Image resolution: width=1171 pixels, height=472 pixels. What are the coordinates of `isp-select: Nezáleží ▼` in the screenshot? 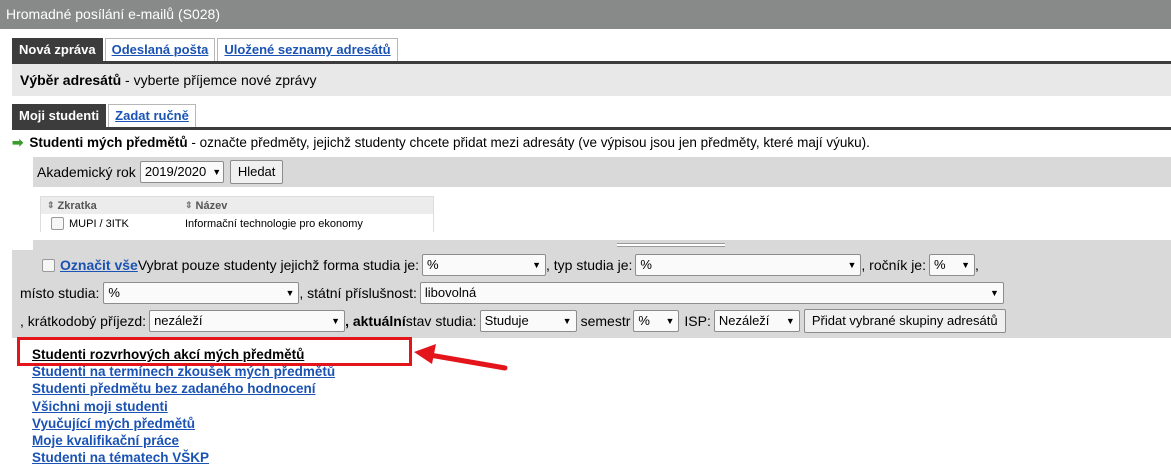 It's located at (756, 321).